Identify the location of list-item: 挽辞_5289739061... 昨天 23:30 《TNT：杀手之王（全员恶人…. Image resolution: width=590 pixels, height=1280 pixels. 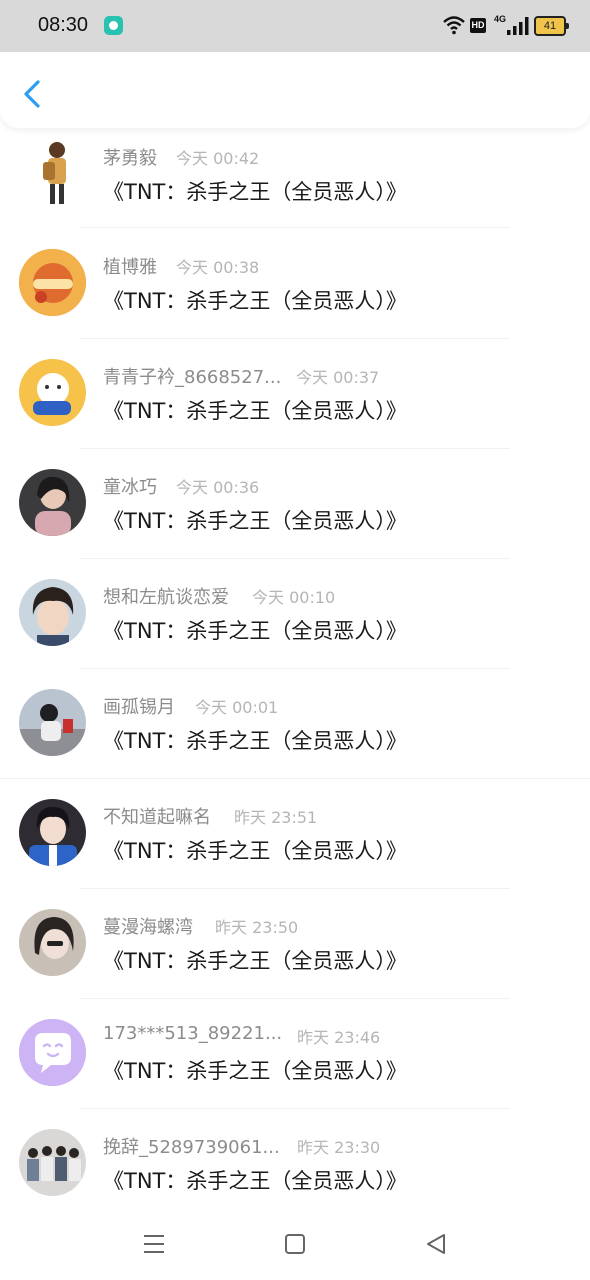
(295, 1163).